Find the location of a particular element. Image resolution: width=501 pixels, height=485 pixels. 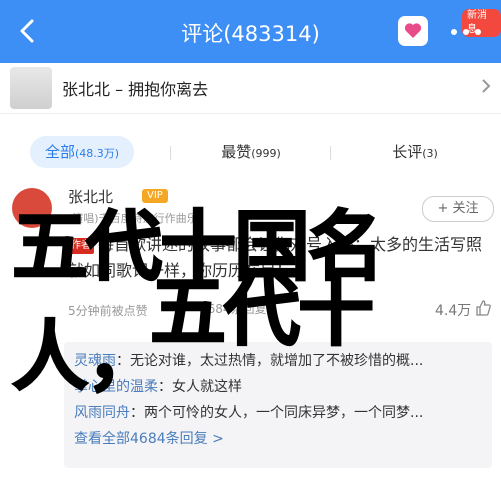

song-cover is located at coordinates (31, 88).